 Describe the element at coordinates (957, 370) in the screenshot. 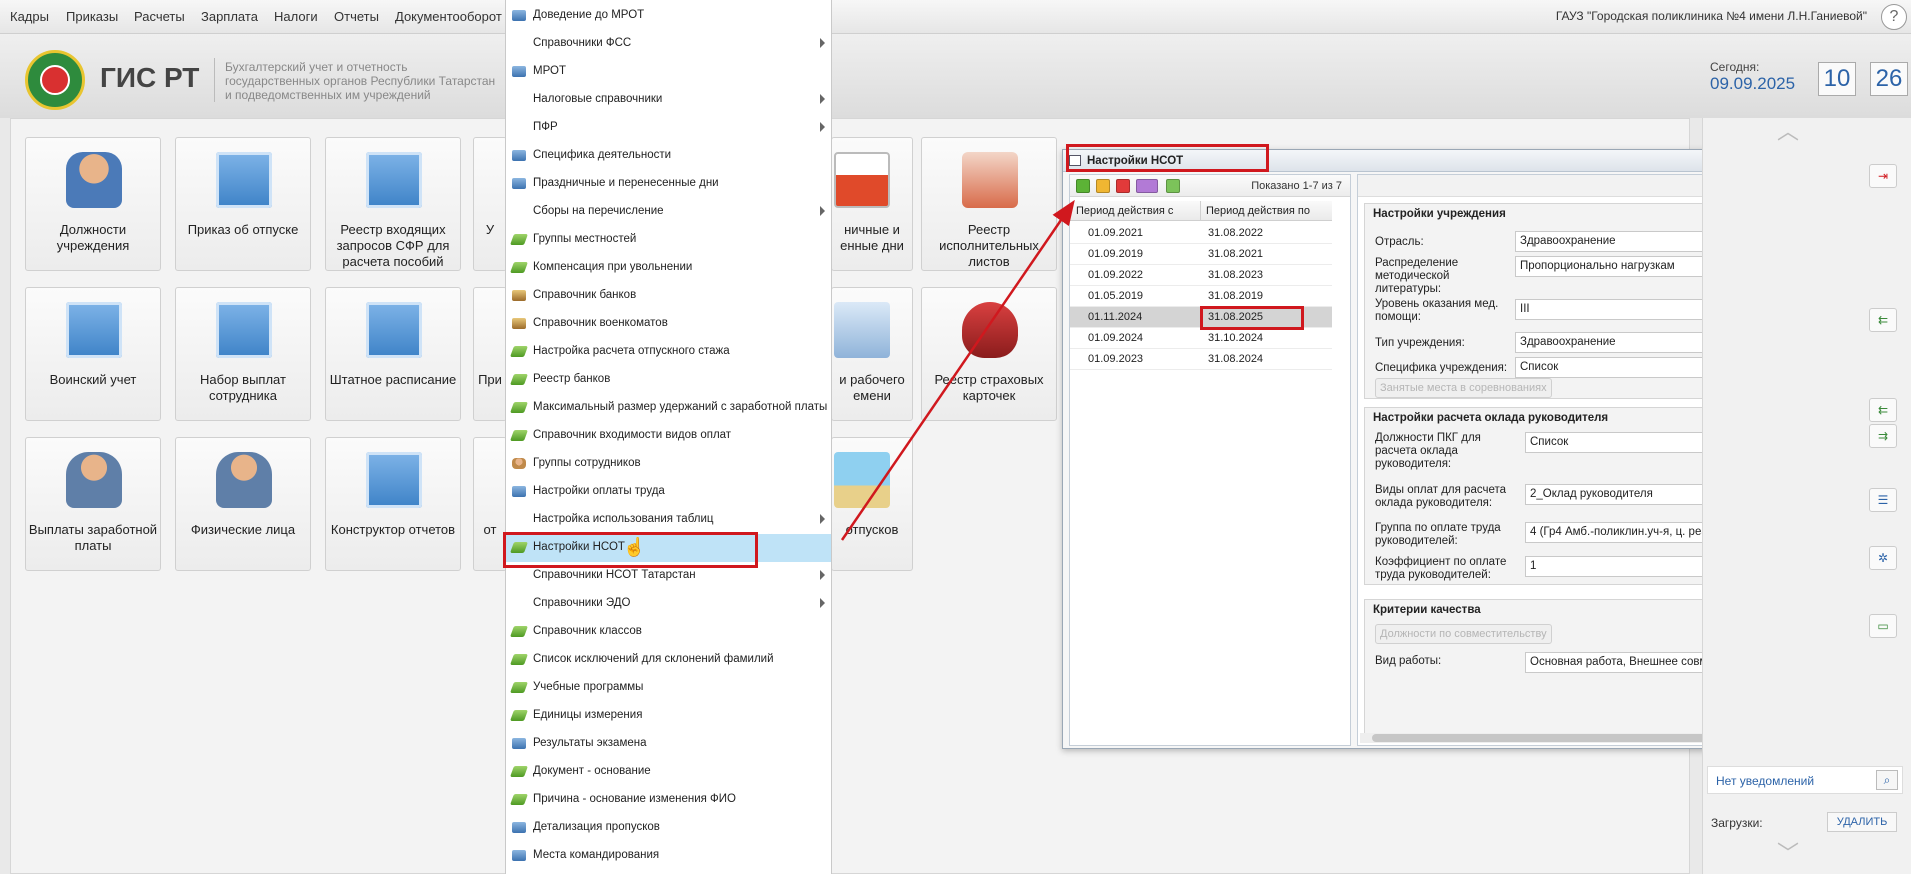

I see `annotation-arrow` at that location.